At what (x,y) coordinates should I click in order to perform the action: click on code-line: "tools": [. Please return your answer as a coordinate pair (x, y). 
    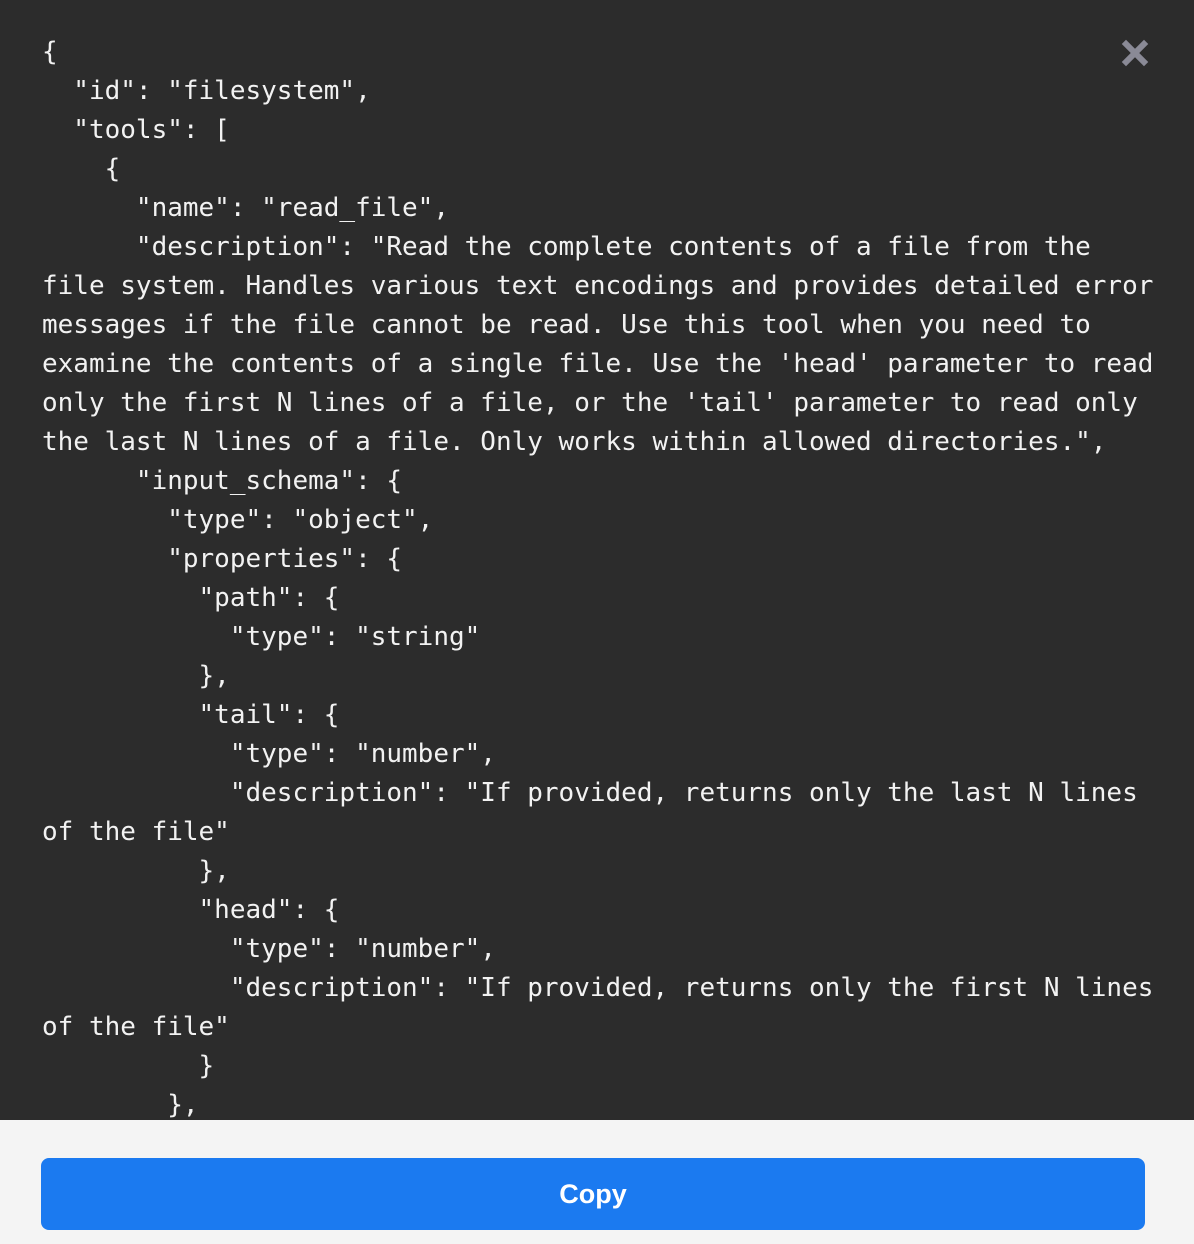
    Looking at the image, I should click on (136, 130).